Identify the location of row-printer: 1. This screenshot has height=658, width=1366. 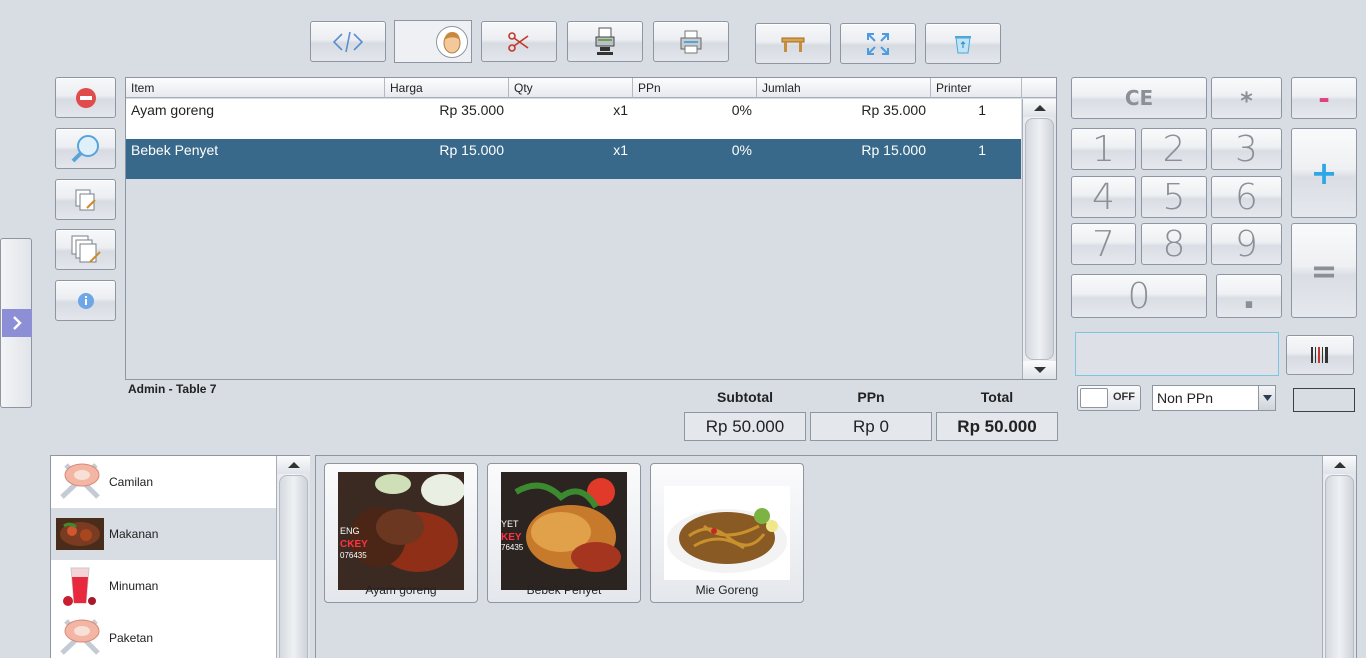
(982, 110).